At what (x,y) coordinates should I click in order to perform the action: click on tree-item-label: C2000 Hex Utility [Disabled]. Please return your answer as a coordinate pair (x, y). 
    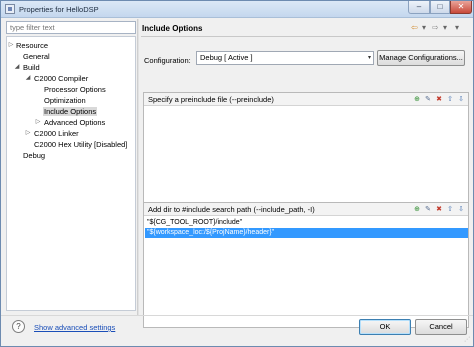
    Looking at the image, I should click on (81, 144).